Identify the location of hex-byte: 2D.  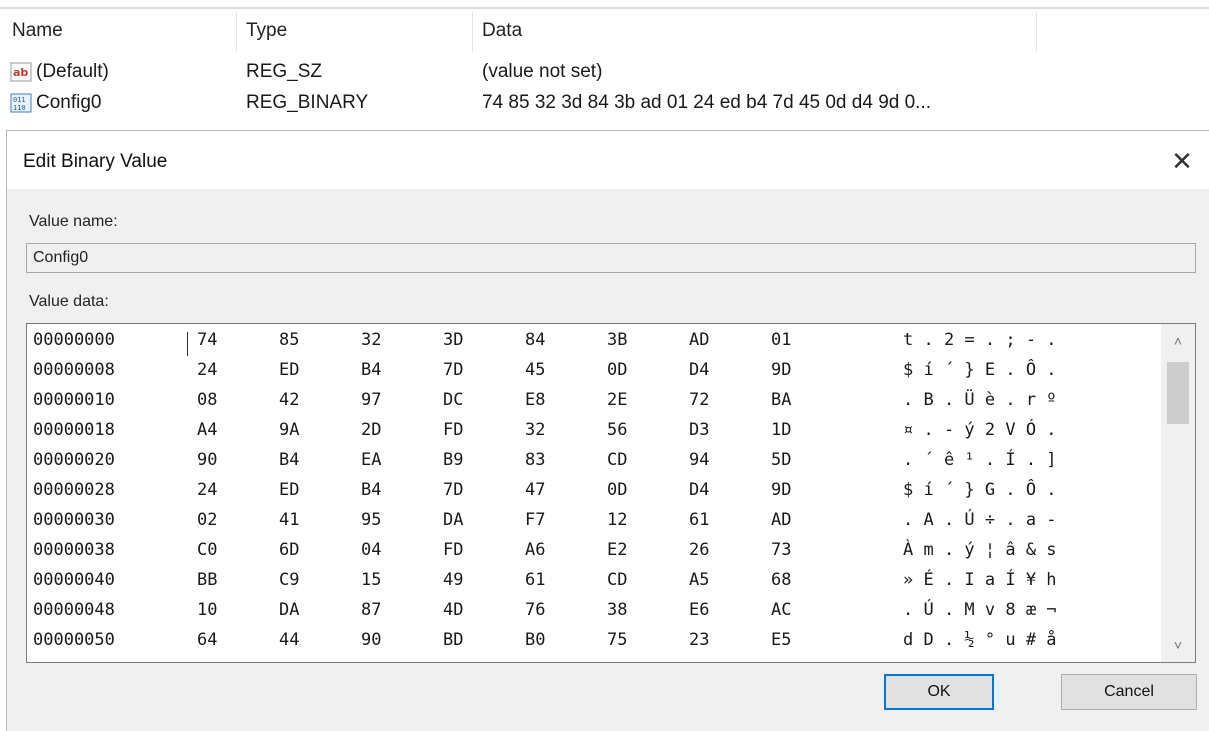
(371, 430).